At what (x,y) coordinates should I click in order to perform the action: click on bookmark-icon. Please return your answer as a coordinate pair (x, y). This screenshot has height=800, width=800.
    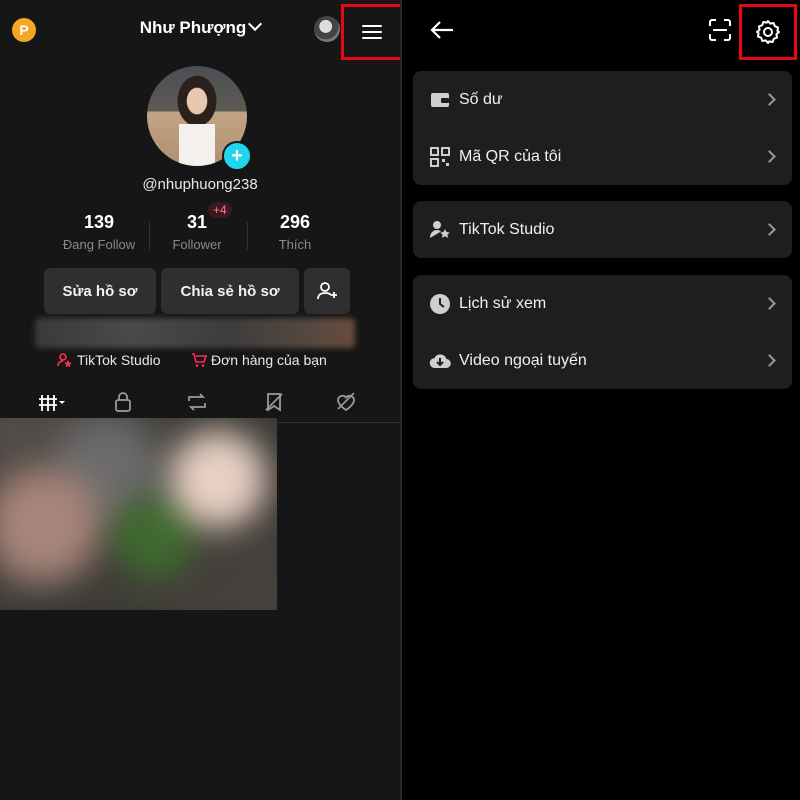
    Looking at the image, I should click on (274, 402).